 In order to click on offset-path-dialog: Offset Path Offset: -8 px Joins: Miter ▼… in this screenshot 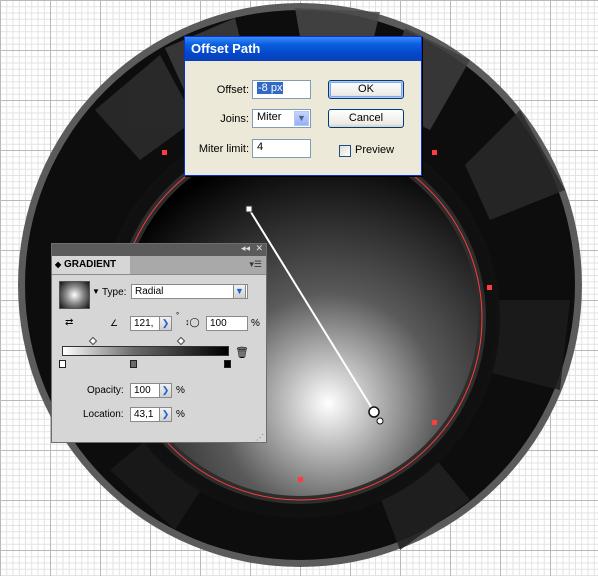, I will do `click(303, 106)`.